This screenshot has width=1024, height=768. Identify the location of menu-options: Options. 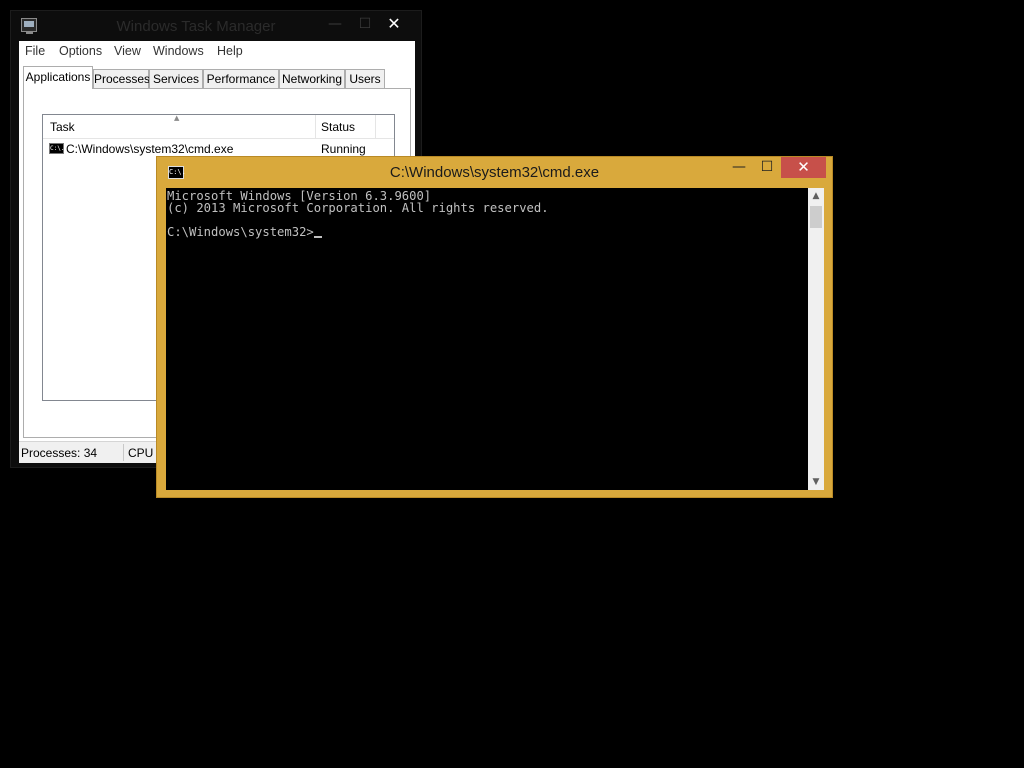
(80, 51).